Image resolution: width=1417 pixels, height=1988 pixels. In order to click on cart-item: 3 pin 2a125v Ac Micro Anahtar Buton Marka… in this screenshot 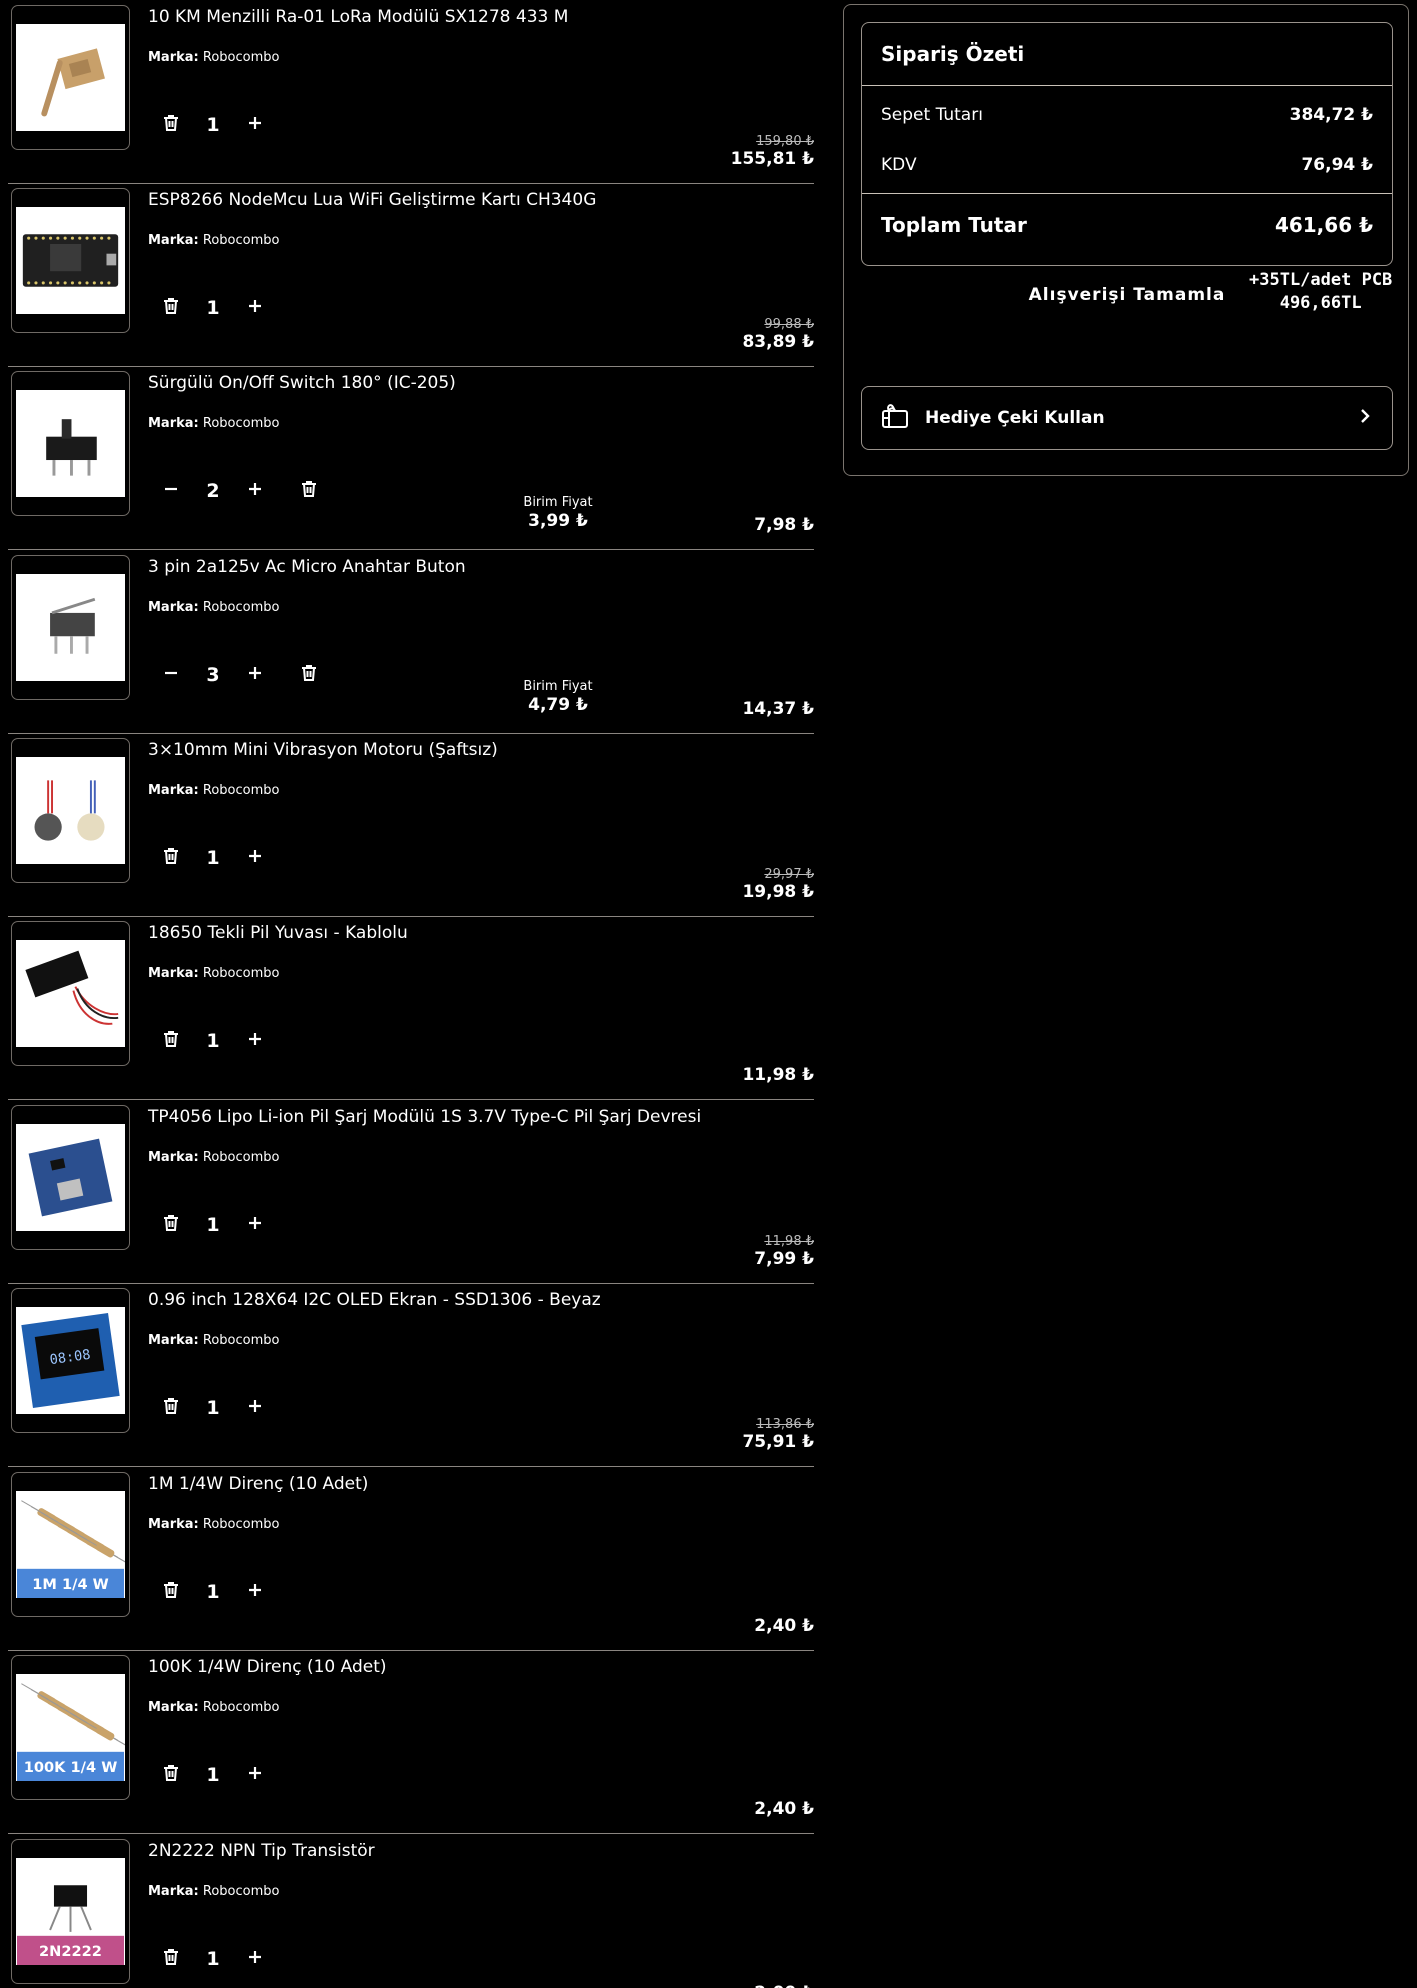, I will do `click(411, 642)`.